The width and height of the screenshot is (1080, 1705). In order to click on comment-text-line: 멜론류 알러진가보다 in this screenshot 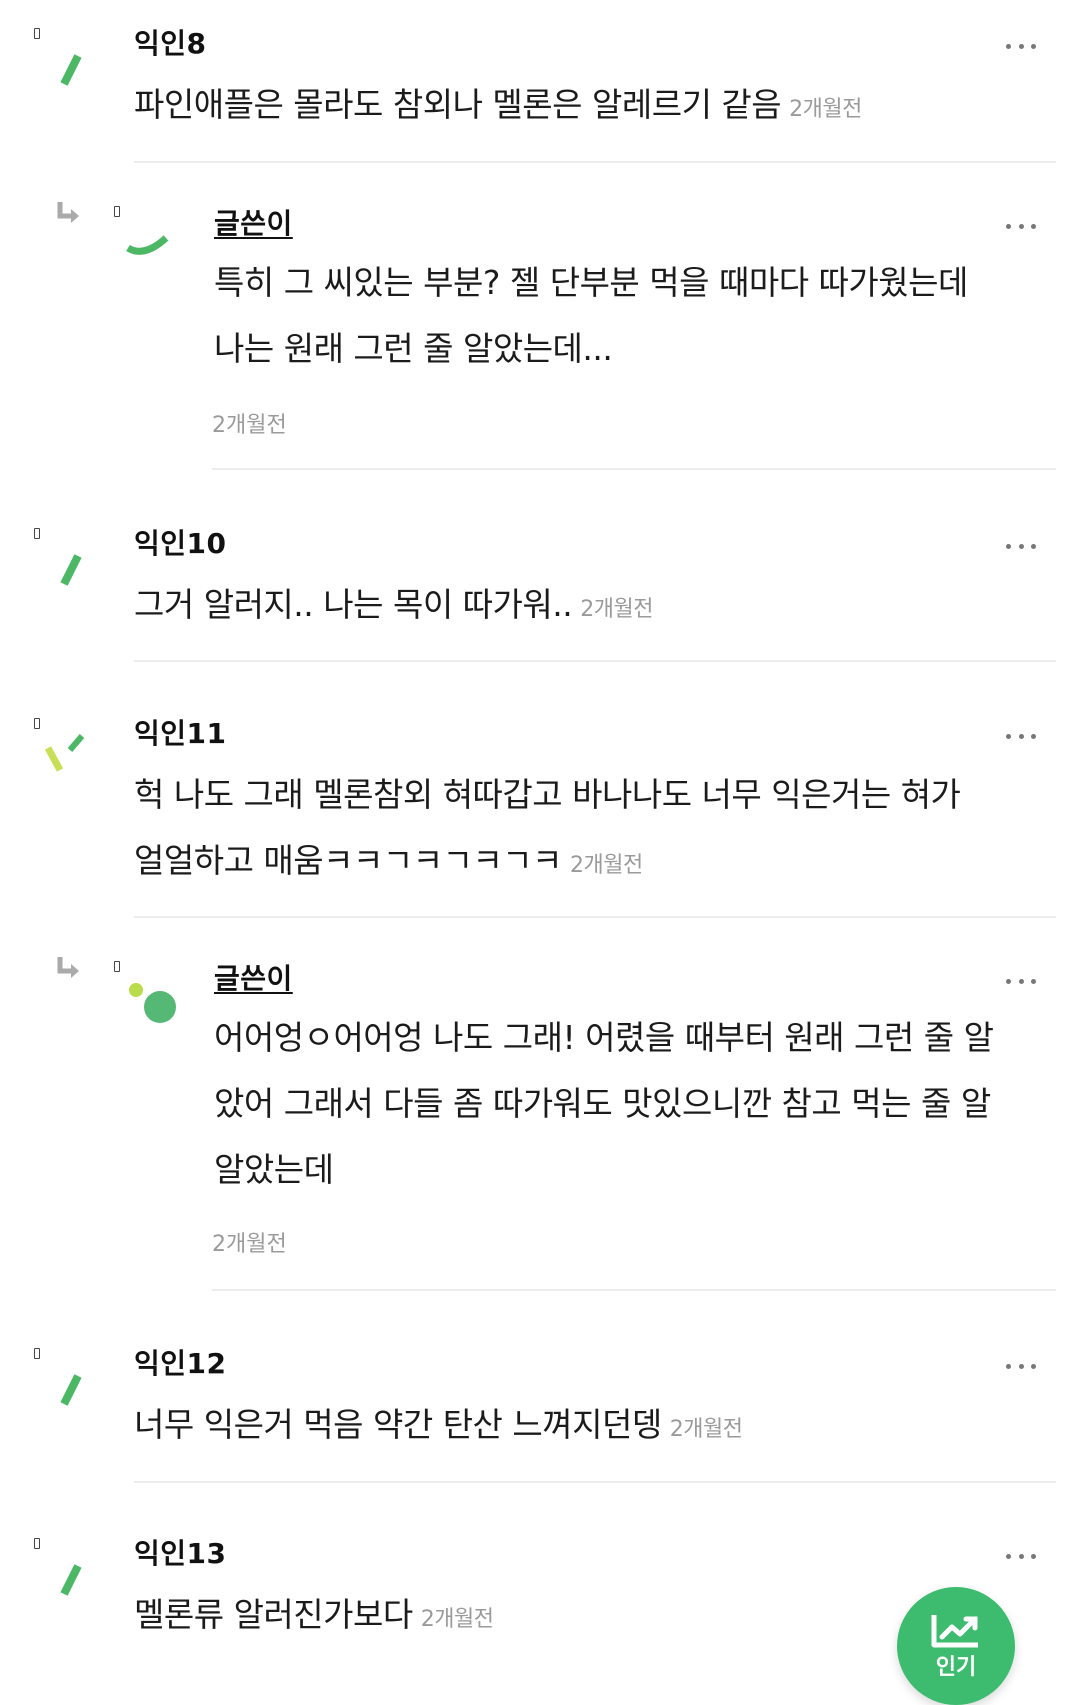, I will do `click(273, 1614)`.